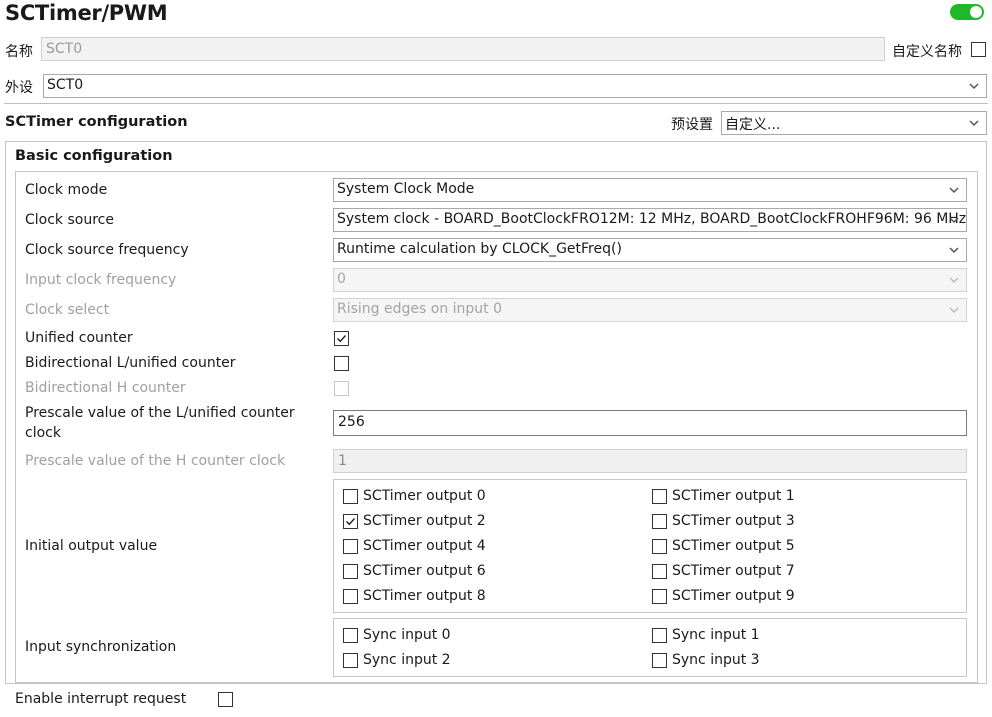 The height and width of the screenshot is (717, 992). What do you see at coordinates (650, 423) in the screenshot?
I see `prescale-l-input: 256` at bounding box center [650, 423].